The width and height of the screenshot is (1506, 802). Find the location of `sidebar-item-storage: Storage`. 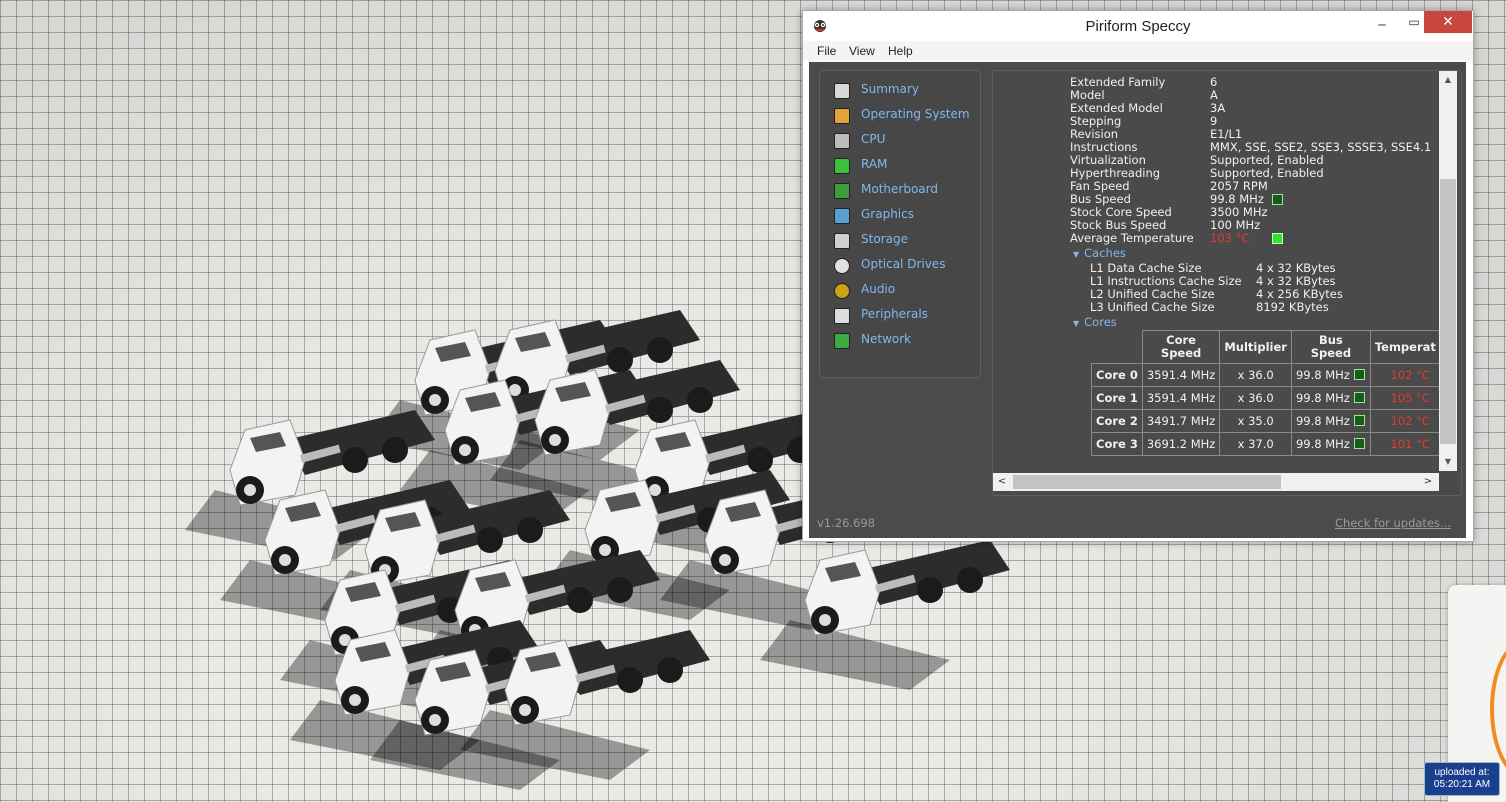

sidebar-item-storage: Storage is located at coordinates (904, 241).